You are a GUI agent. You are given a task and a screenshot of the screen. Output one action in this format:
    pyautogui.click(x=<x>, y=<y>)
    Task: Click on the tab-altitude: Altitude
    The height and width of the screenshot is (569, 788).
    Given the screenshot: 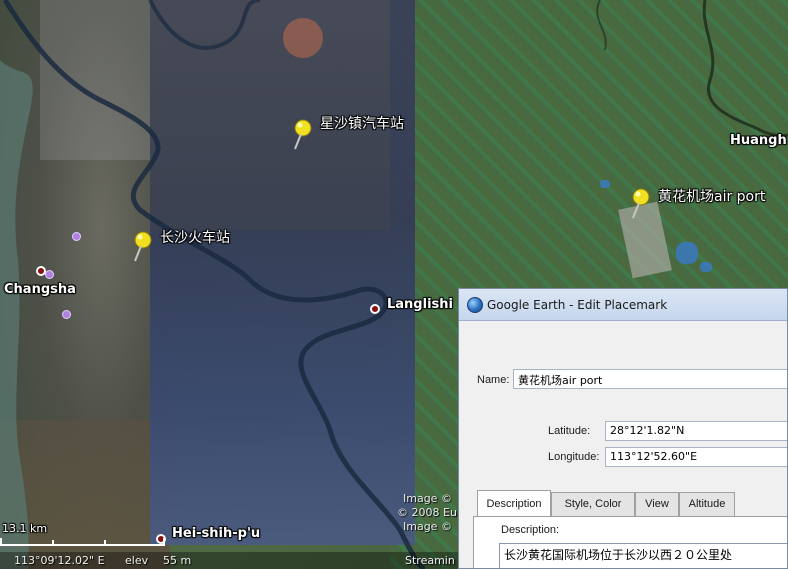 What is the action you would take?
    pyautogui.click(x=707, y=504)
    